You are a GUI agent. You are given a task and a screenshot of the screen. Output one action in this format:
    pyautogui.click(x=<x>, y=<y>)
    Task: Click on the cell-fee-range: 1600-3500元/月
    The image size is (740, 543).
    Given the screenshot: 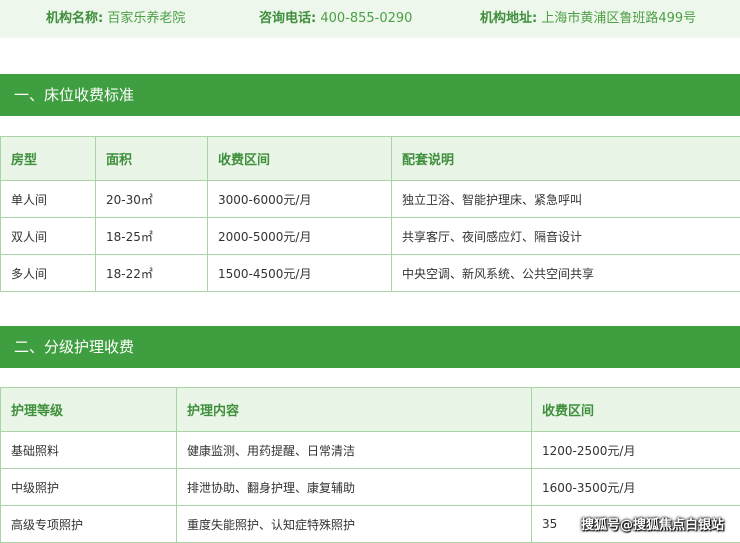 What is the action you would take?
    pyautogui.click(x=635, y=487)
    